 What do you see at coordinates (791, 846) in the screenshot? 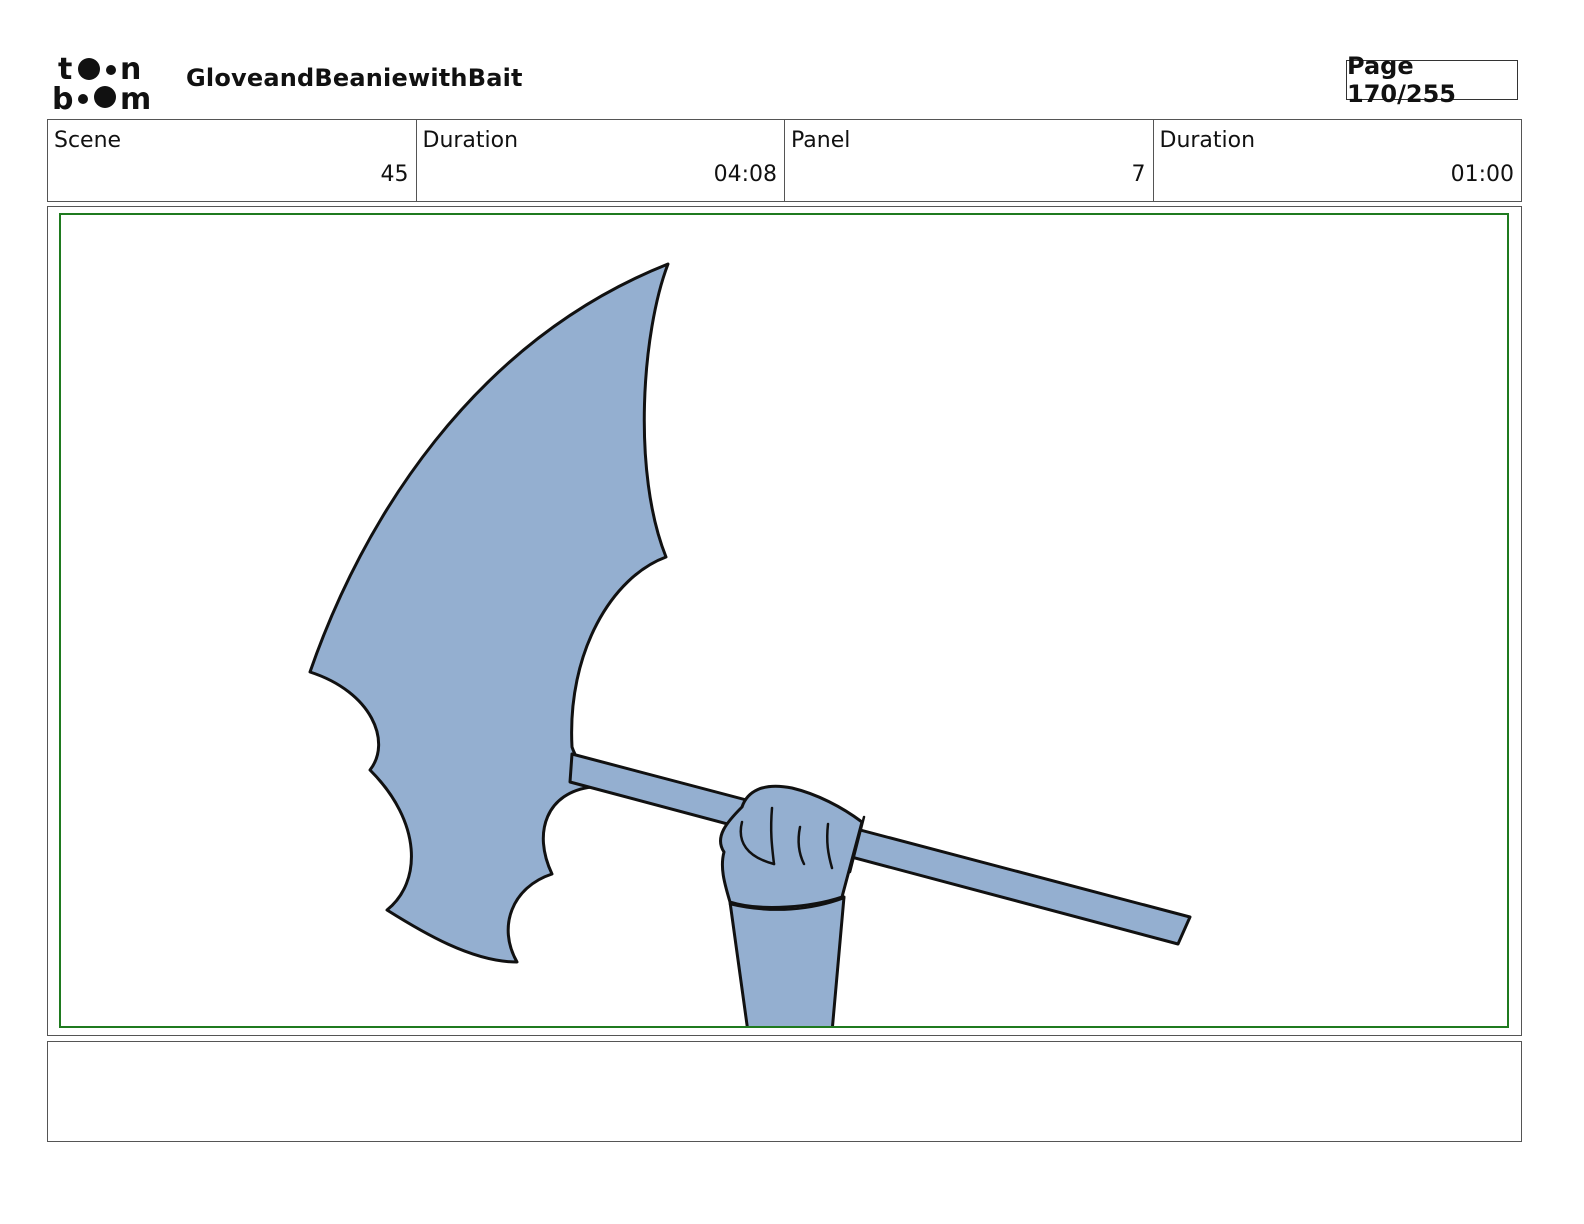
I see `fist` at bounding box center [791, 846].